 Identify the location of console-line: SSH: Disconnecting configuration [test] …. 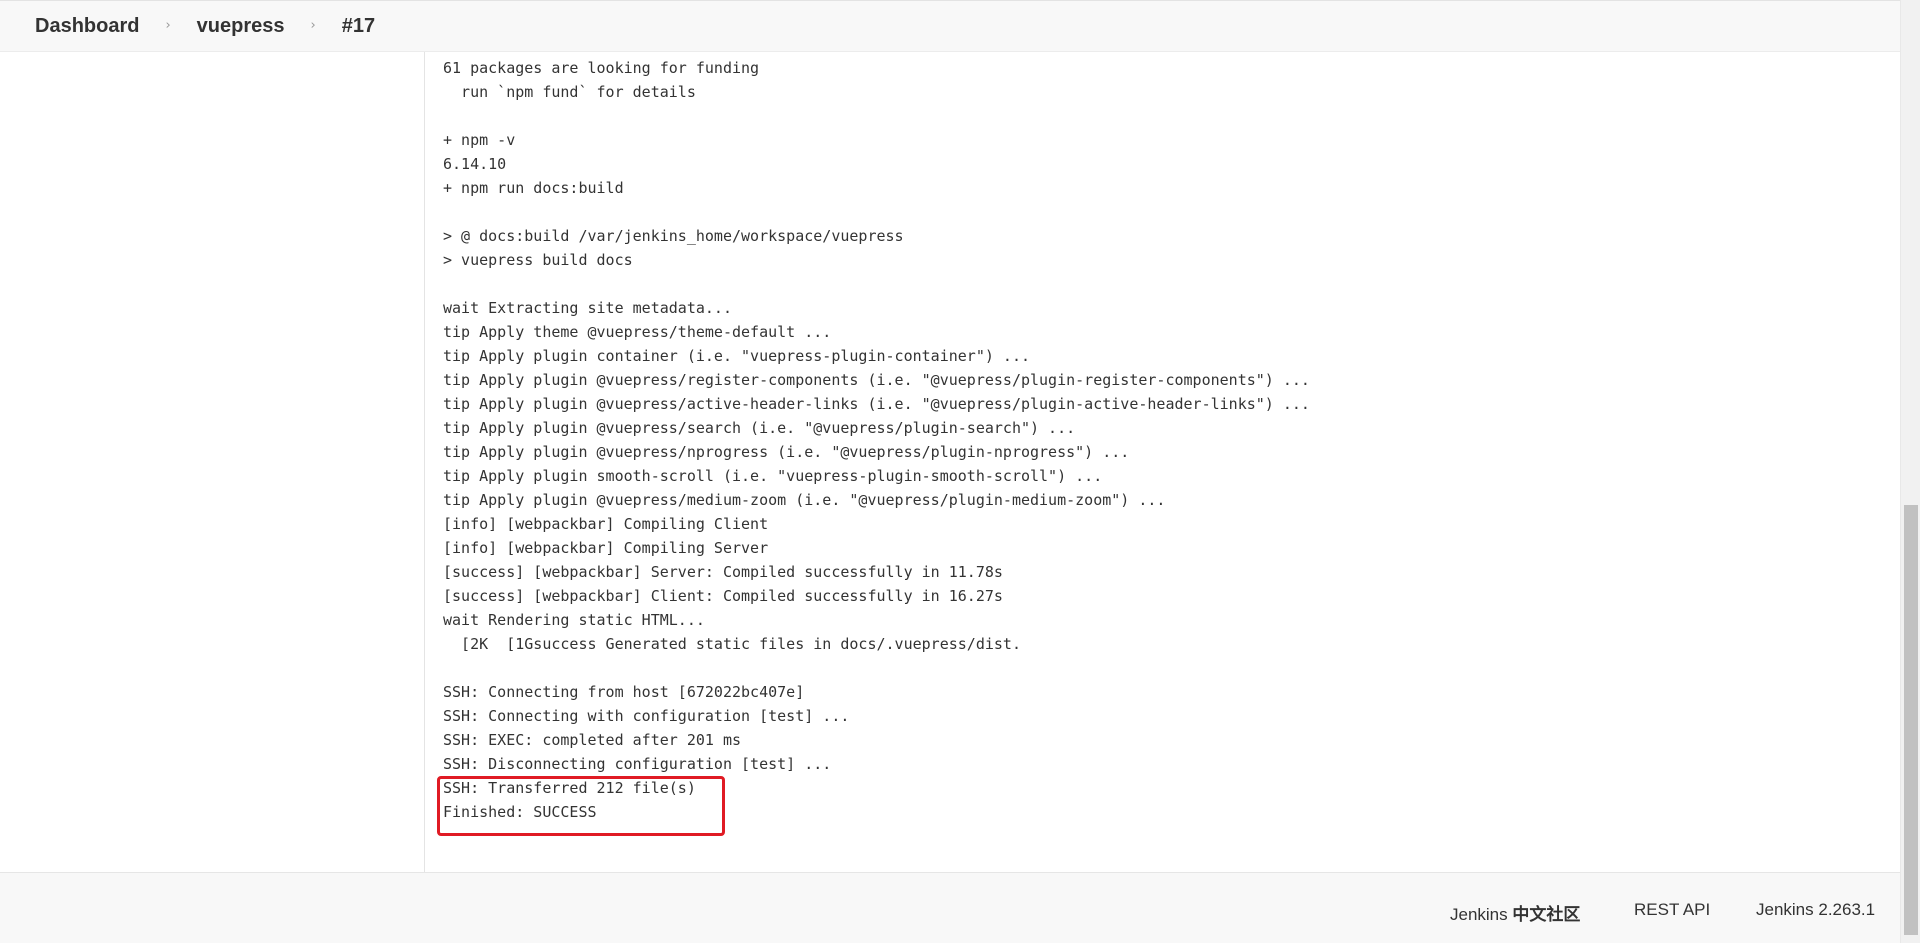
(637, 764).